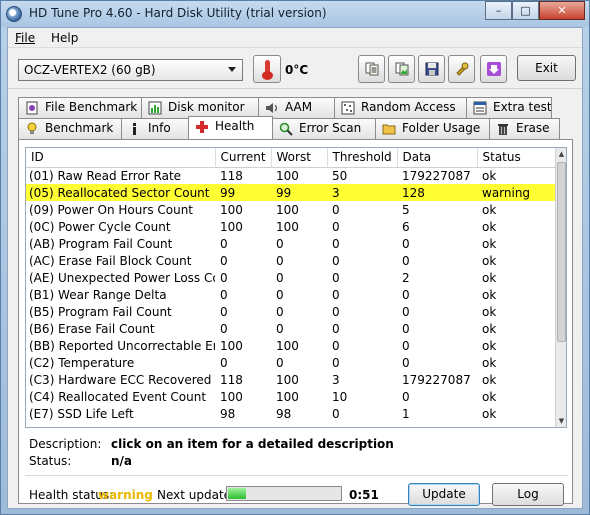  I want to click on cell-worst: 98, so click(284, 413).